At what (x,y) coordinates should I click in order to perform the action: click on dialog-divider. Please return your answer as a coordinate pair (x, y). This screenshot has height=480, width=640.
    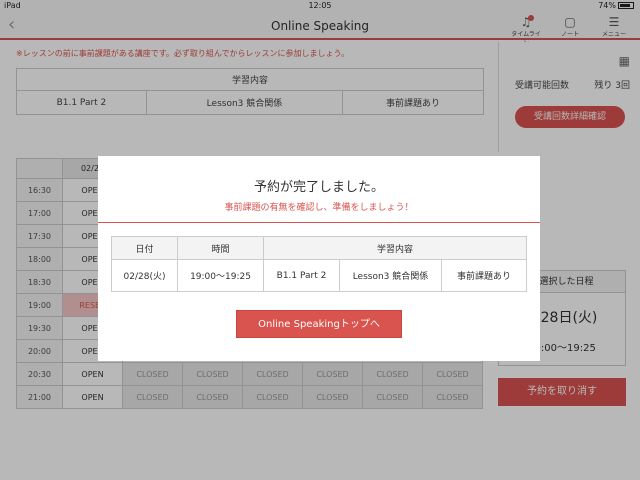
    Looking at the image, I should click on (319, 222).